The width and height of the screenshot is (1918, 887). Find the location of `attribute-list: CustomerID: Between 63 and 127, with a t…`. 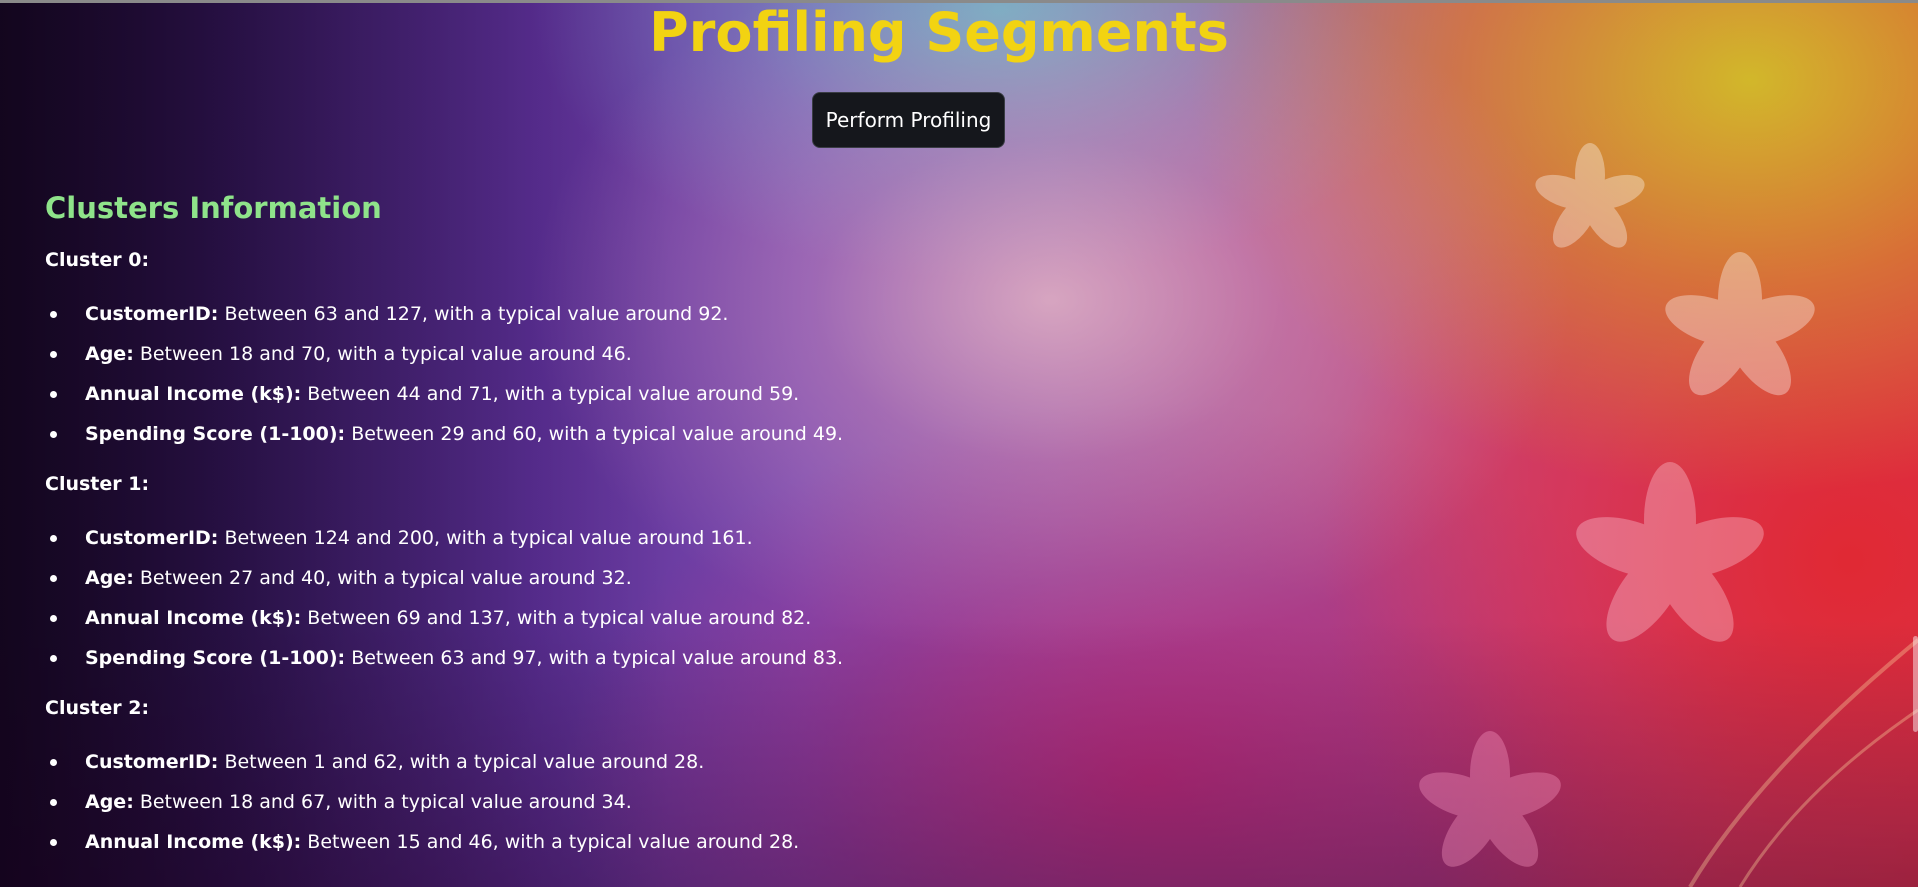

attribute-list: CustomerID: Between 63 and 127, with a t… is located at coordinates (645, 374).